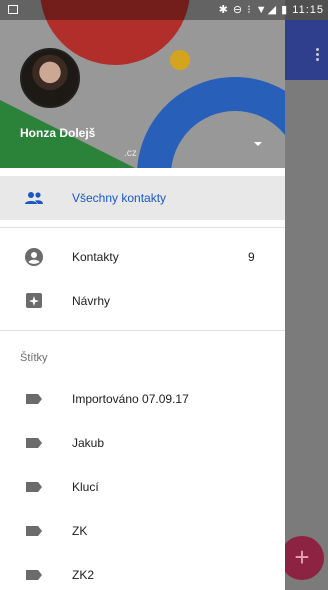 The height and width of the screenshot is (590, 328). I want to click on status-icons: ✱ ⊖ ⁝ ▼◢ ▮, so click(253, 10).